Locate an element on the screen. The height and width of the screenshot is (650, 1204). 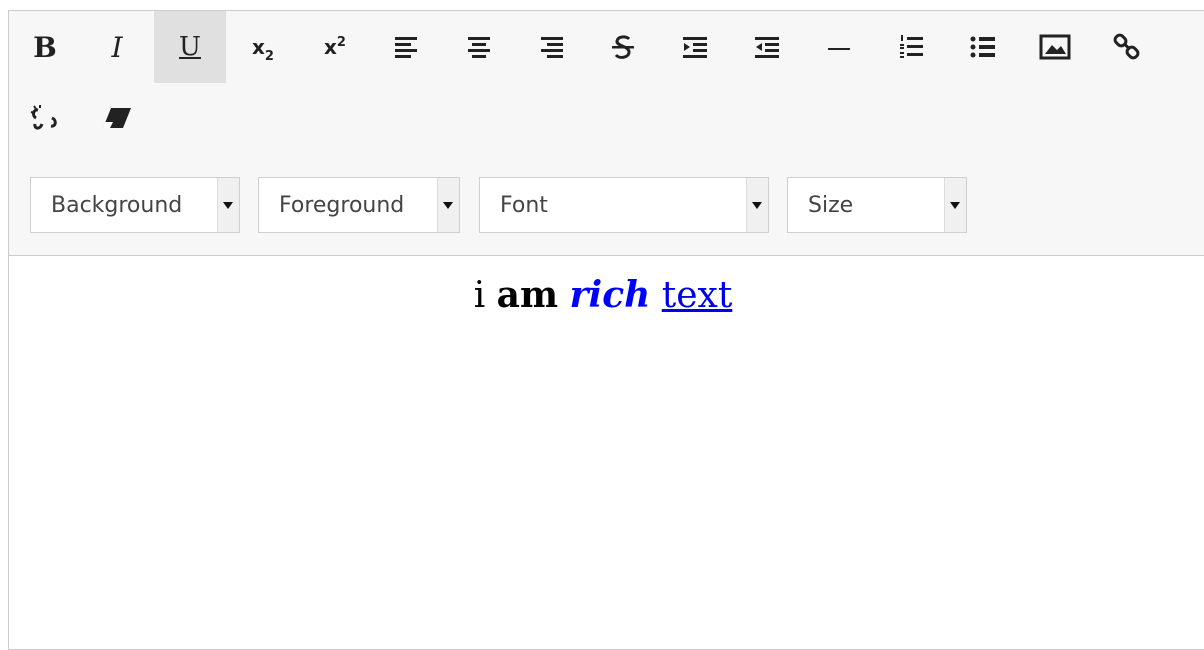
align-center-button is located at coordinates (479, 47).